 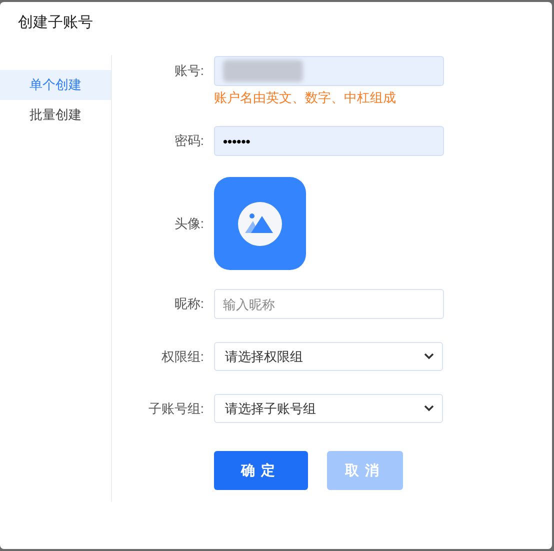 I want to click on field-label: 账号:, so click(x=189, y=71).